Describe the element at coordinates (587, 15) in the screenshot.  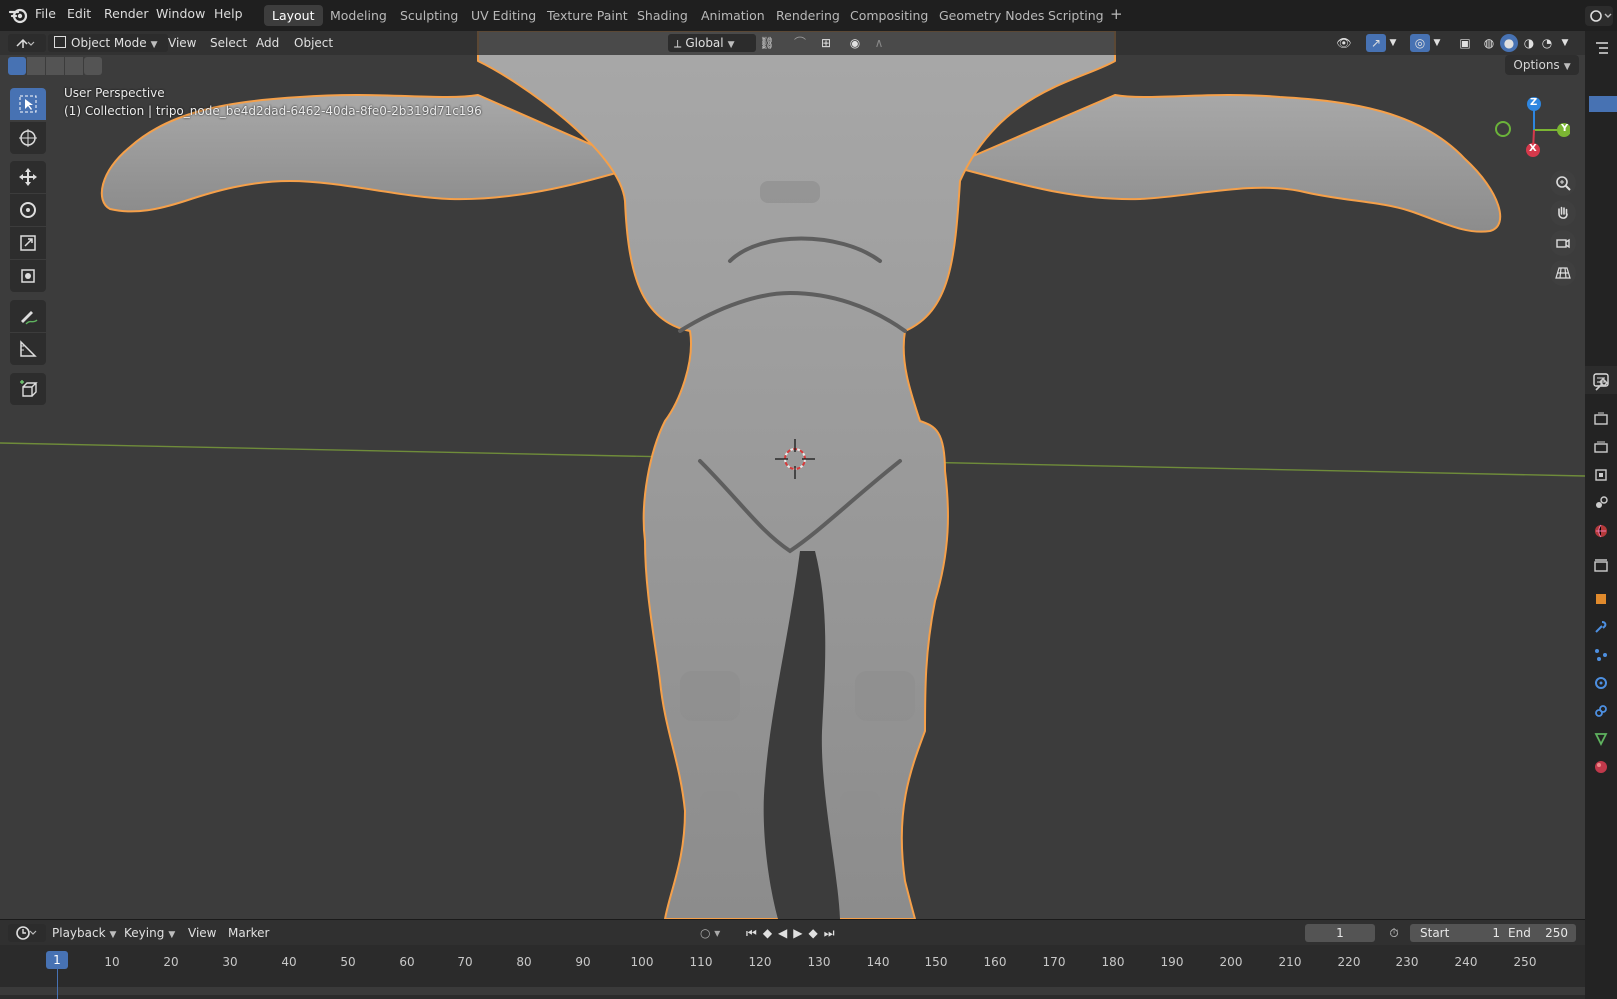
I see `tab-texture-paint: Texture Paint` at that location.